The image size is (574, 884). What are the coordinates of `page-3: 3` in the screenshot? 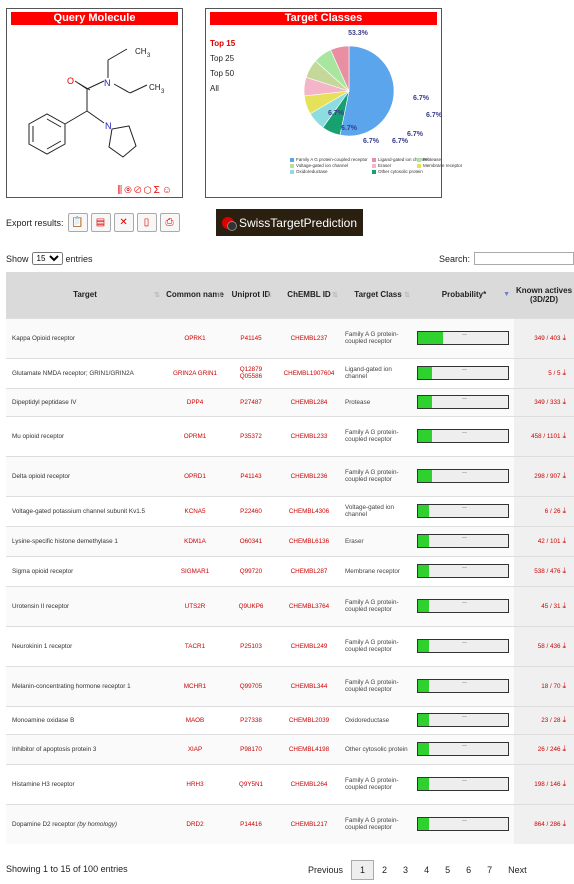 It's located at (405, 870).